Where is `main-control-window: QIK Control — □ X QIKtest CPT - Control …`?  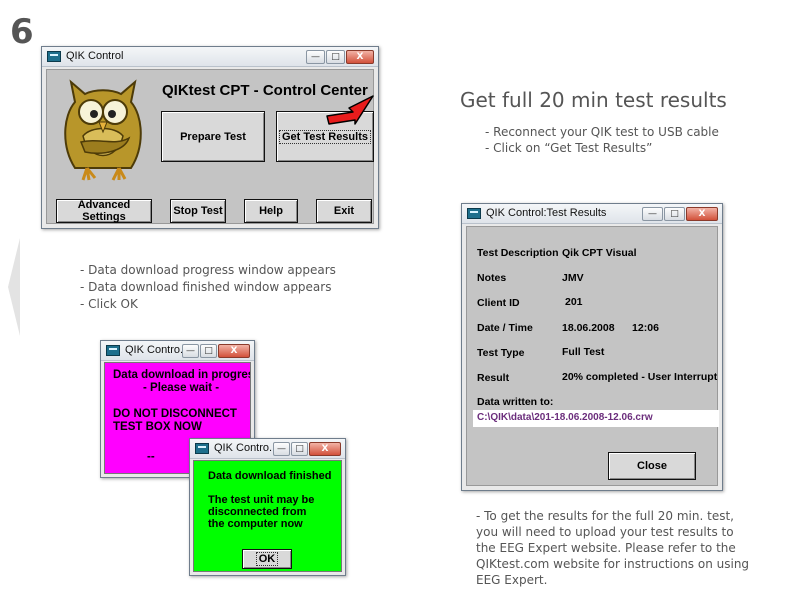
main-control-window: QIK Control — □ X QIKtest CPT - Control … is located at coordinates (210, 137).